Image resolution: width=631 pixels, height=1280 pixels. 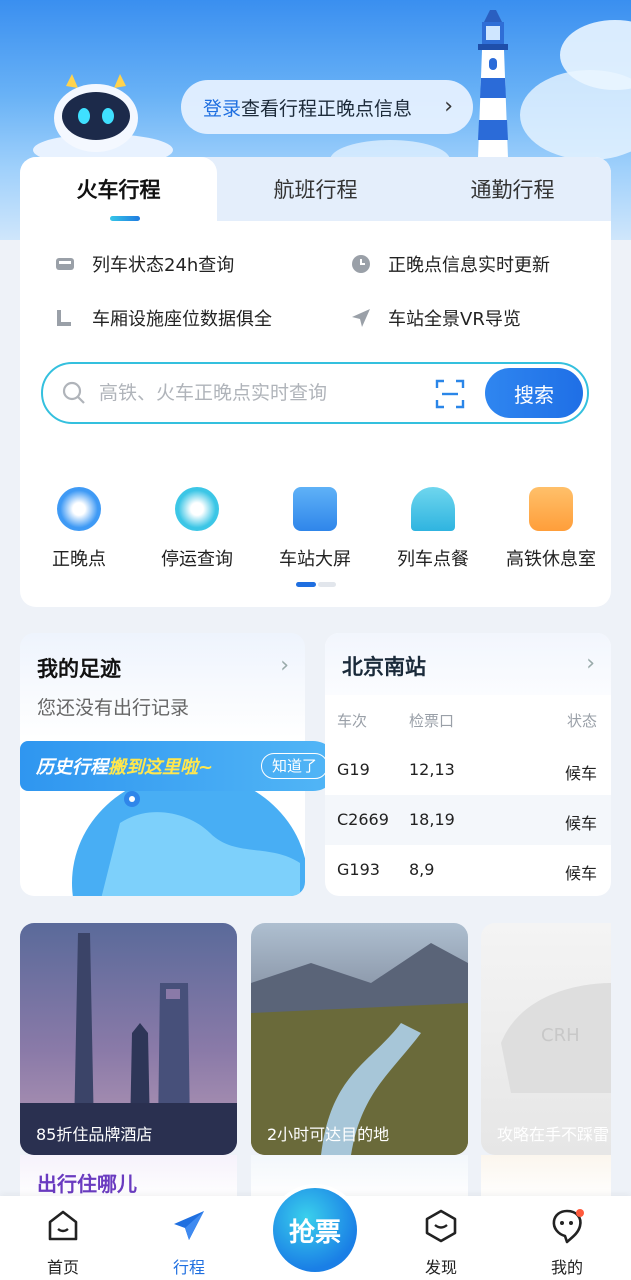 I want to click on quick-entry-dining: 列车点餐, so click(x=433, y=529).